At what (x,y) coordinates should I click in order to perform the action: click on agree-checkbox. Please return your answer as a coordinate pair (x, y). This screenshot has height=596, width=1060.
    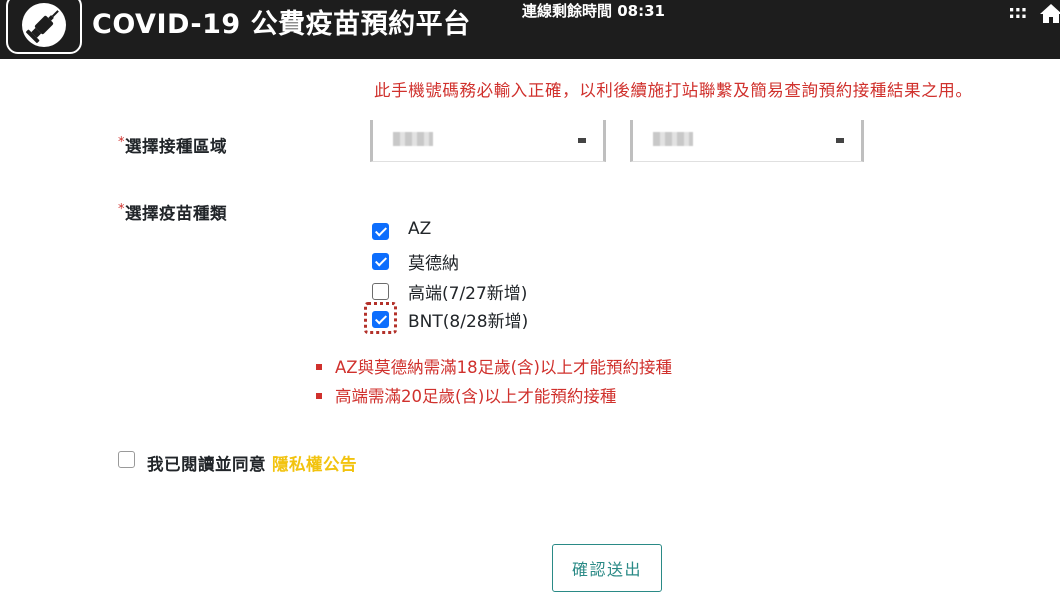
    Looking at the image, I should click on (126, 459).